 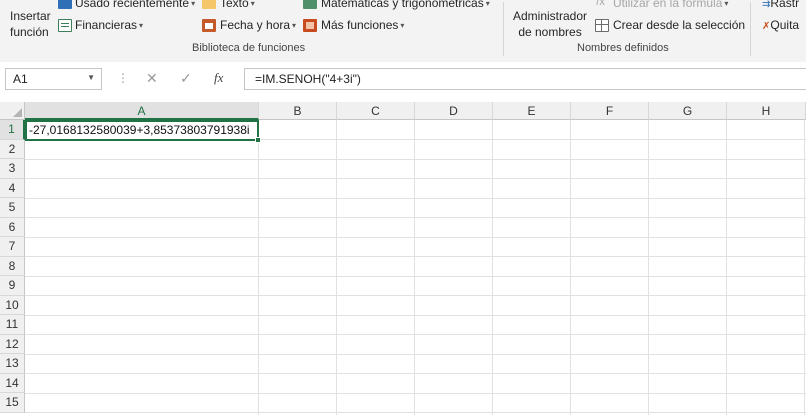 I want to click on more-options-icon: ⋮, so click(x=123, y=78).